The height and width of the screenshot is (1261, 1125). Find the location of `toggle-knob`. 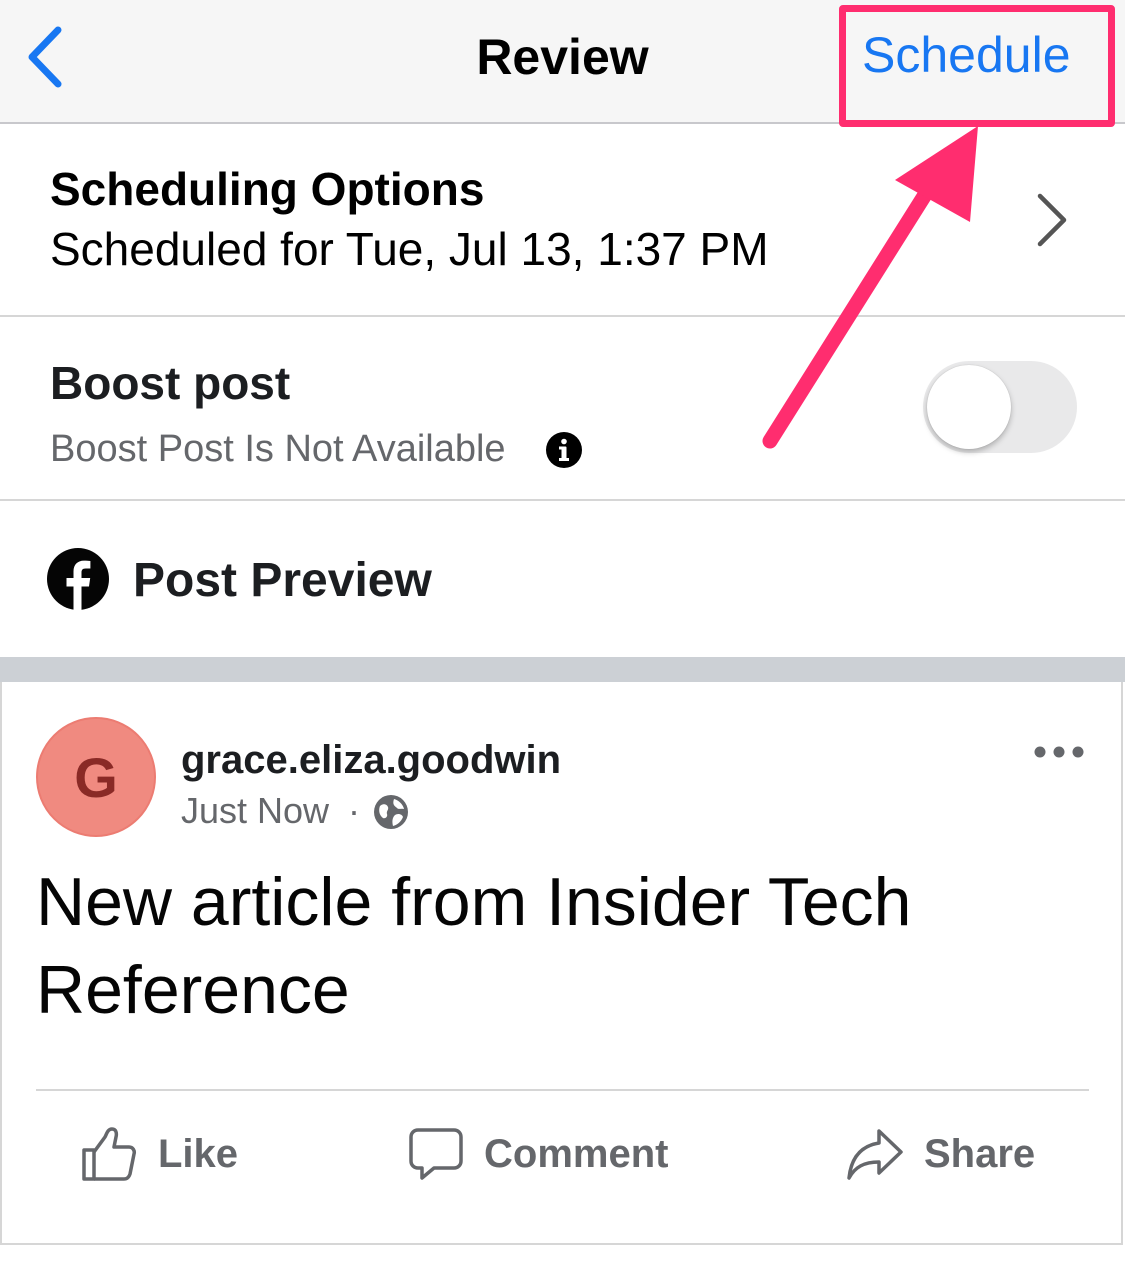

toggle-knob is located at coordinates (969, 407).